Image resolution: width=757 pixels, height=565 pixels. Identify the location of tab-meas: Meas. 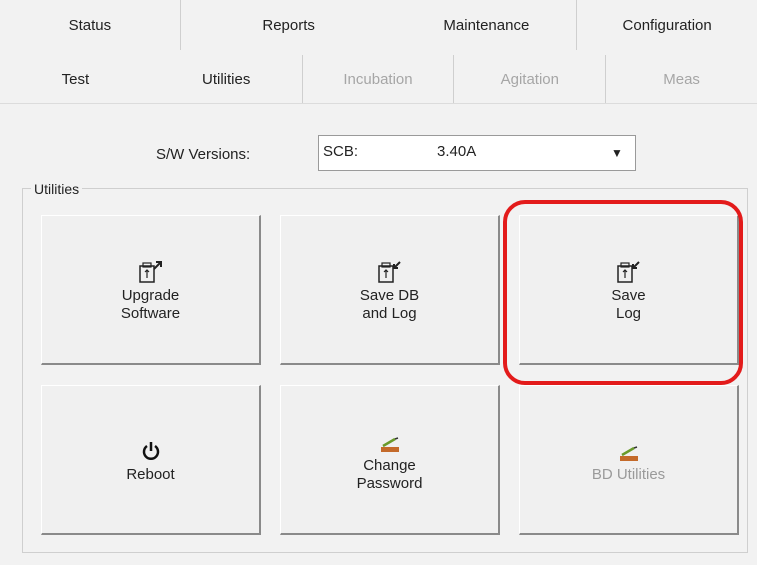
(681, 79).